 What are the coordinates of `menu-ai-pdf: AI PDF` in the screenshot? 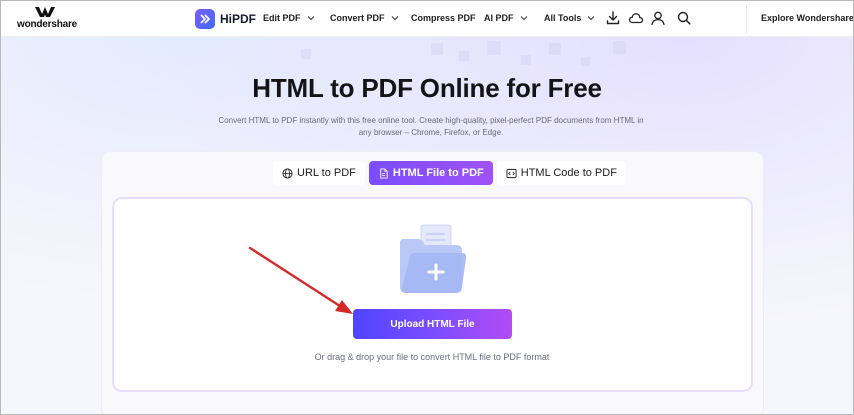 It's located at (506, 18).